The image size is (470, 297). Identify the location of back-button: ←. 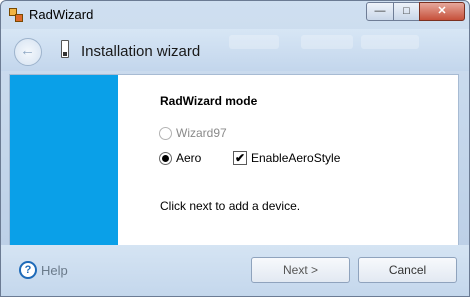
(28, 52).